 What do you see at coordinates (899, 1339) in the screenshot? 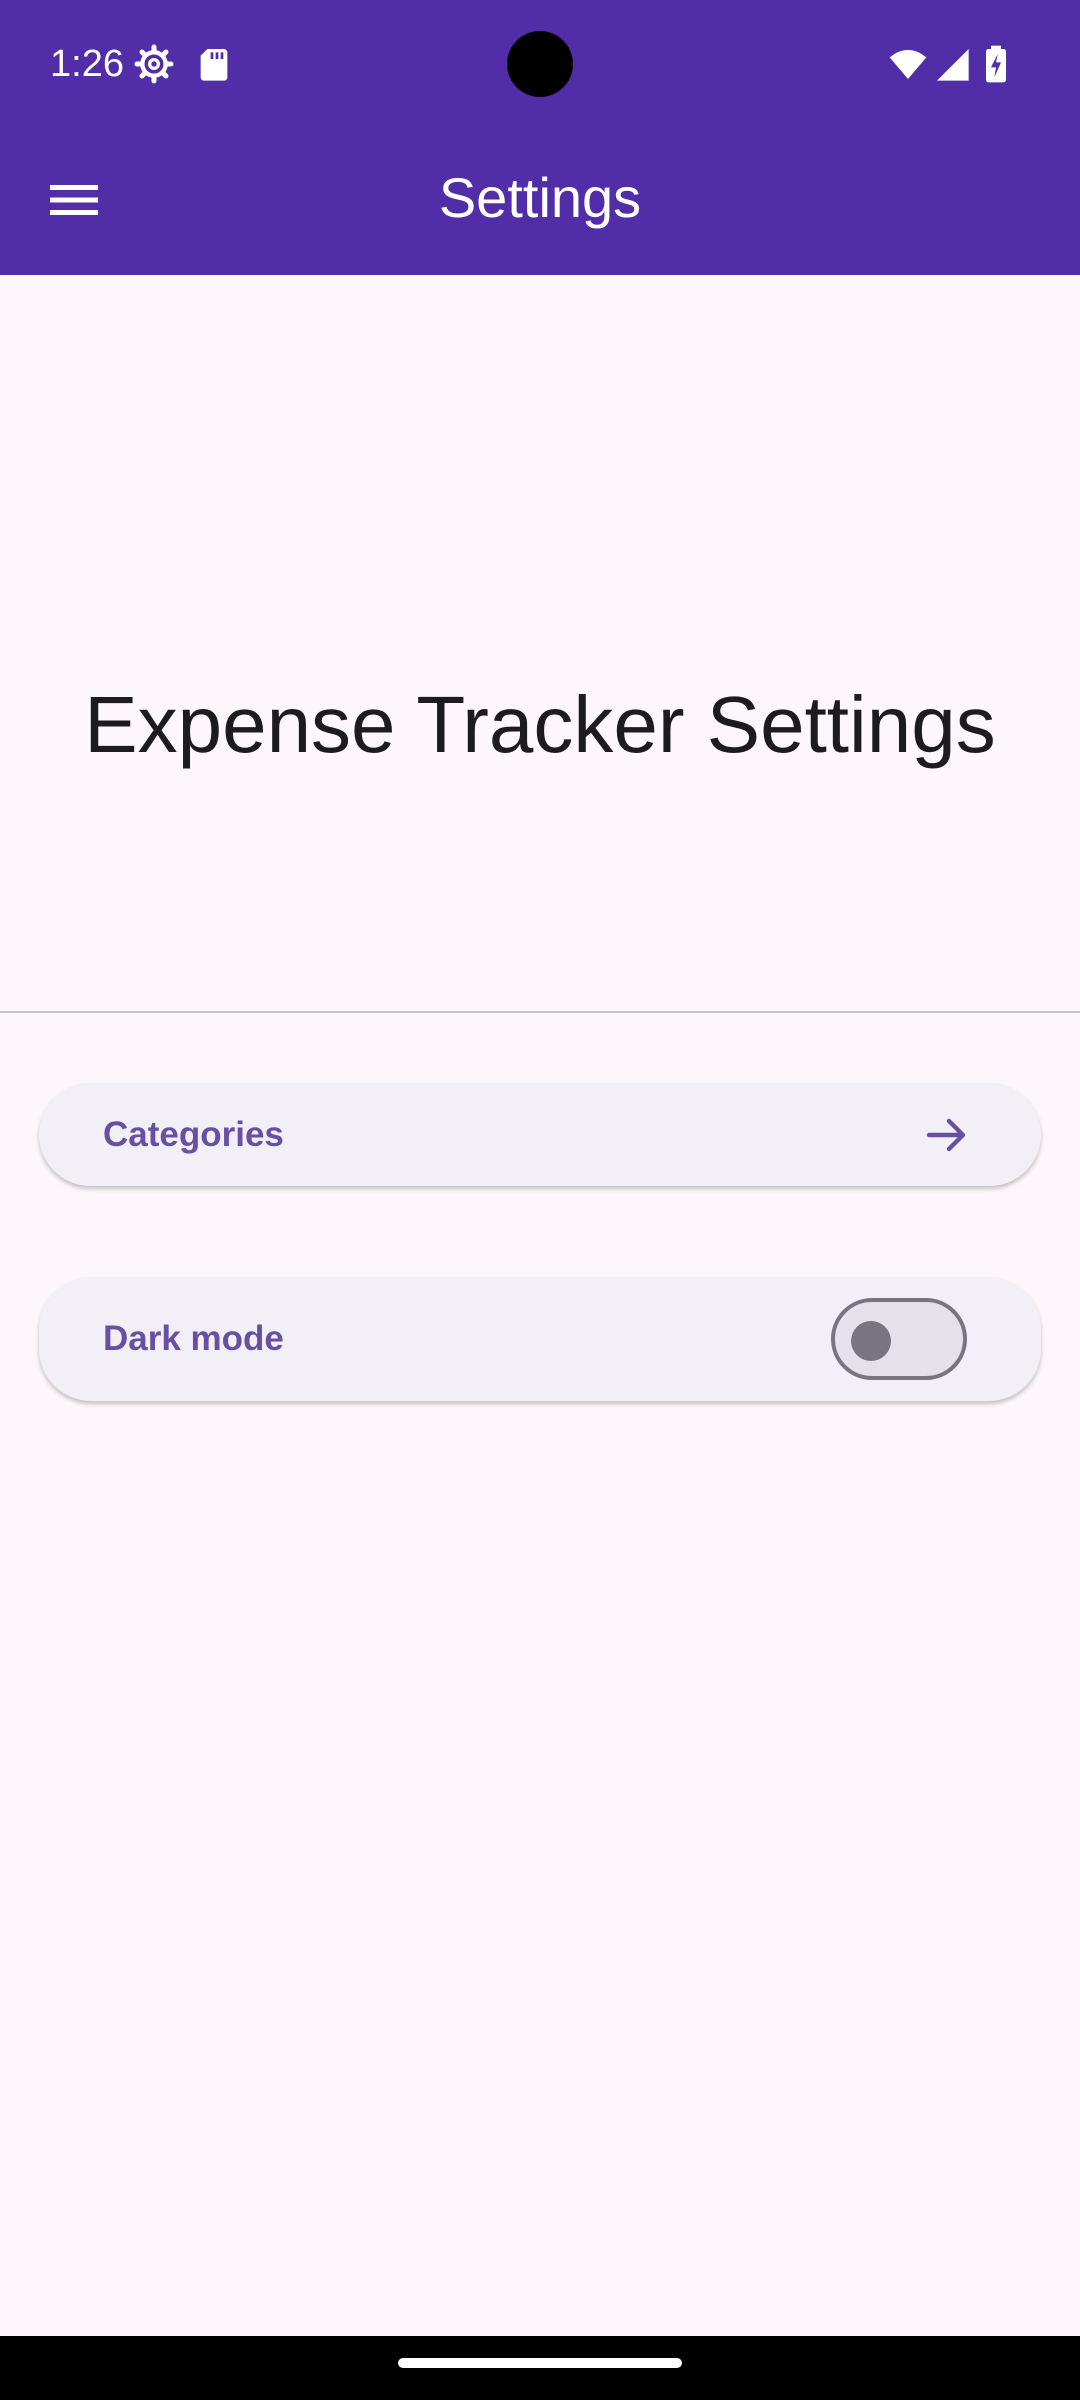
I see `dark-mode-switch` at bounding box center [899, 1339].